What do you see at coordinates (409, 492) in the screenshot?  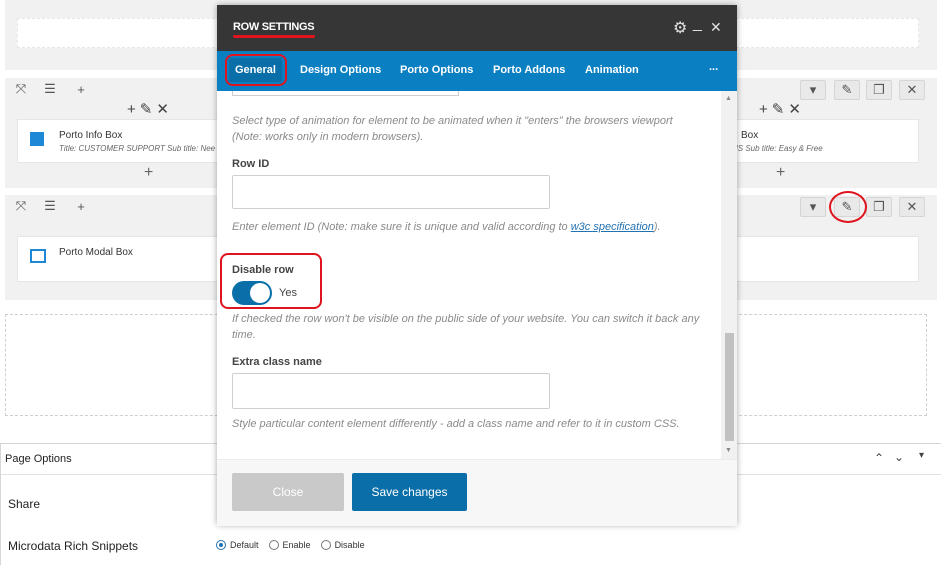 I see `save-changes-button: Save changes` at bounding box center [409, 492].